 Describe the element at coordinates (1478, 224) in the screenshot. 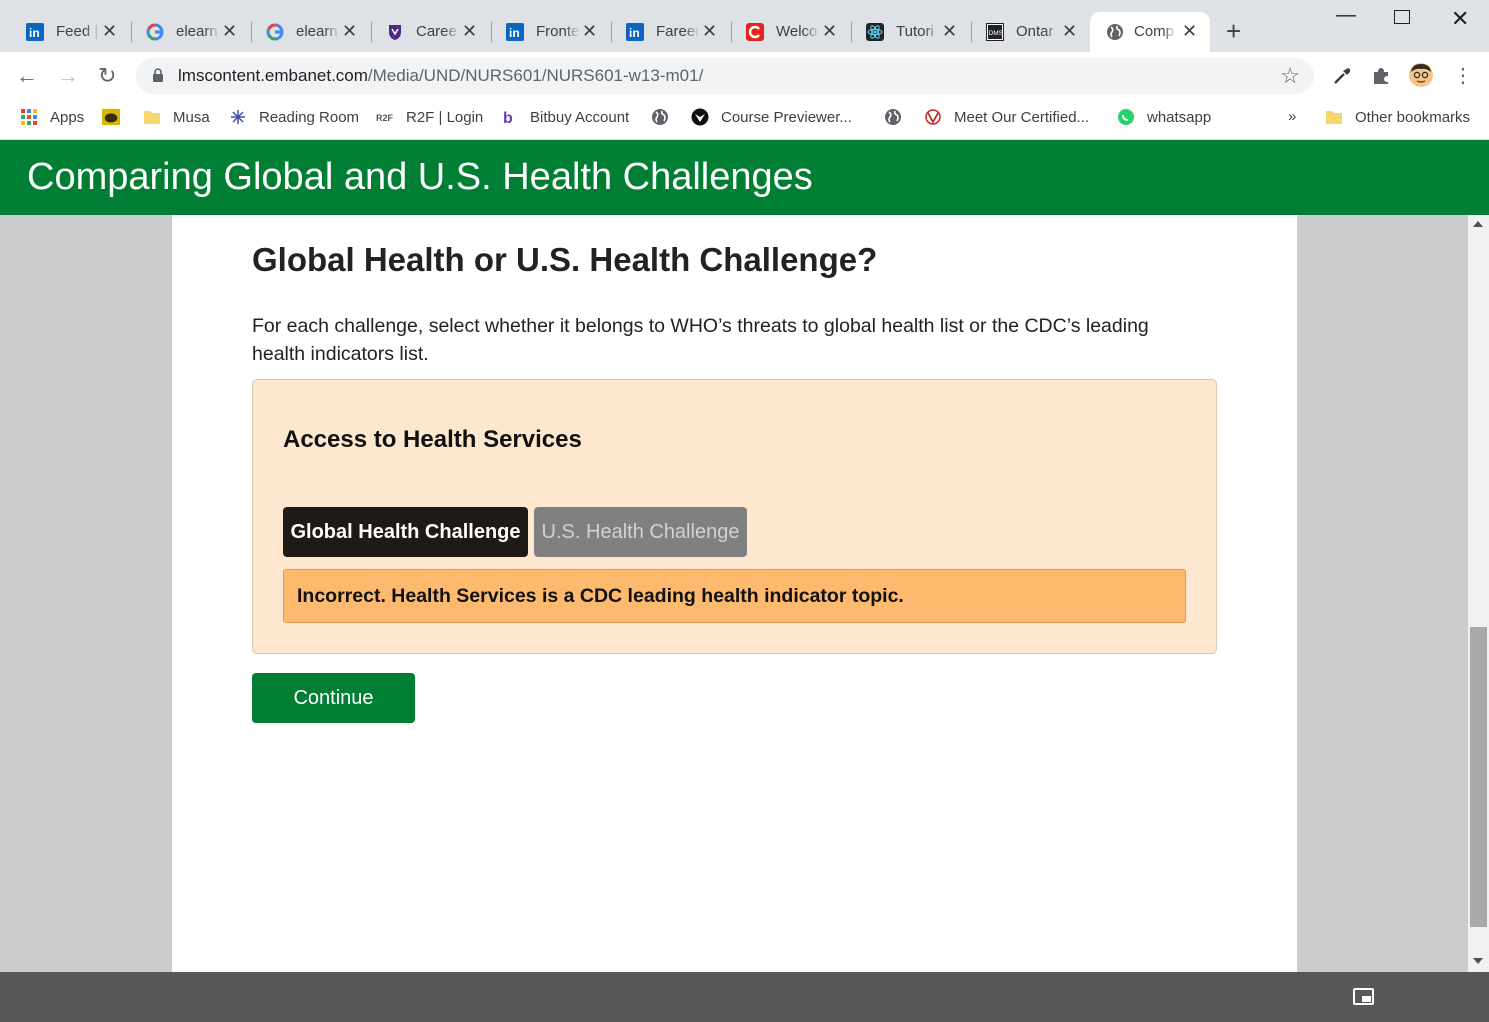

I see `scroll-up-arrow-icon` at that location.